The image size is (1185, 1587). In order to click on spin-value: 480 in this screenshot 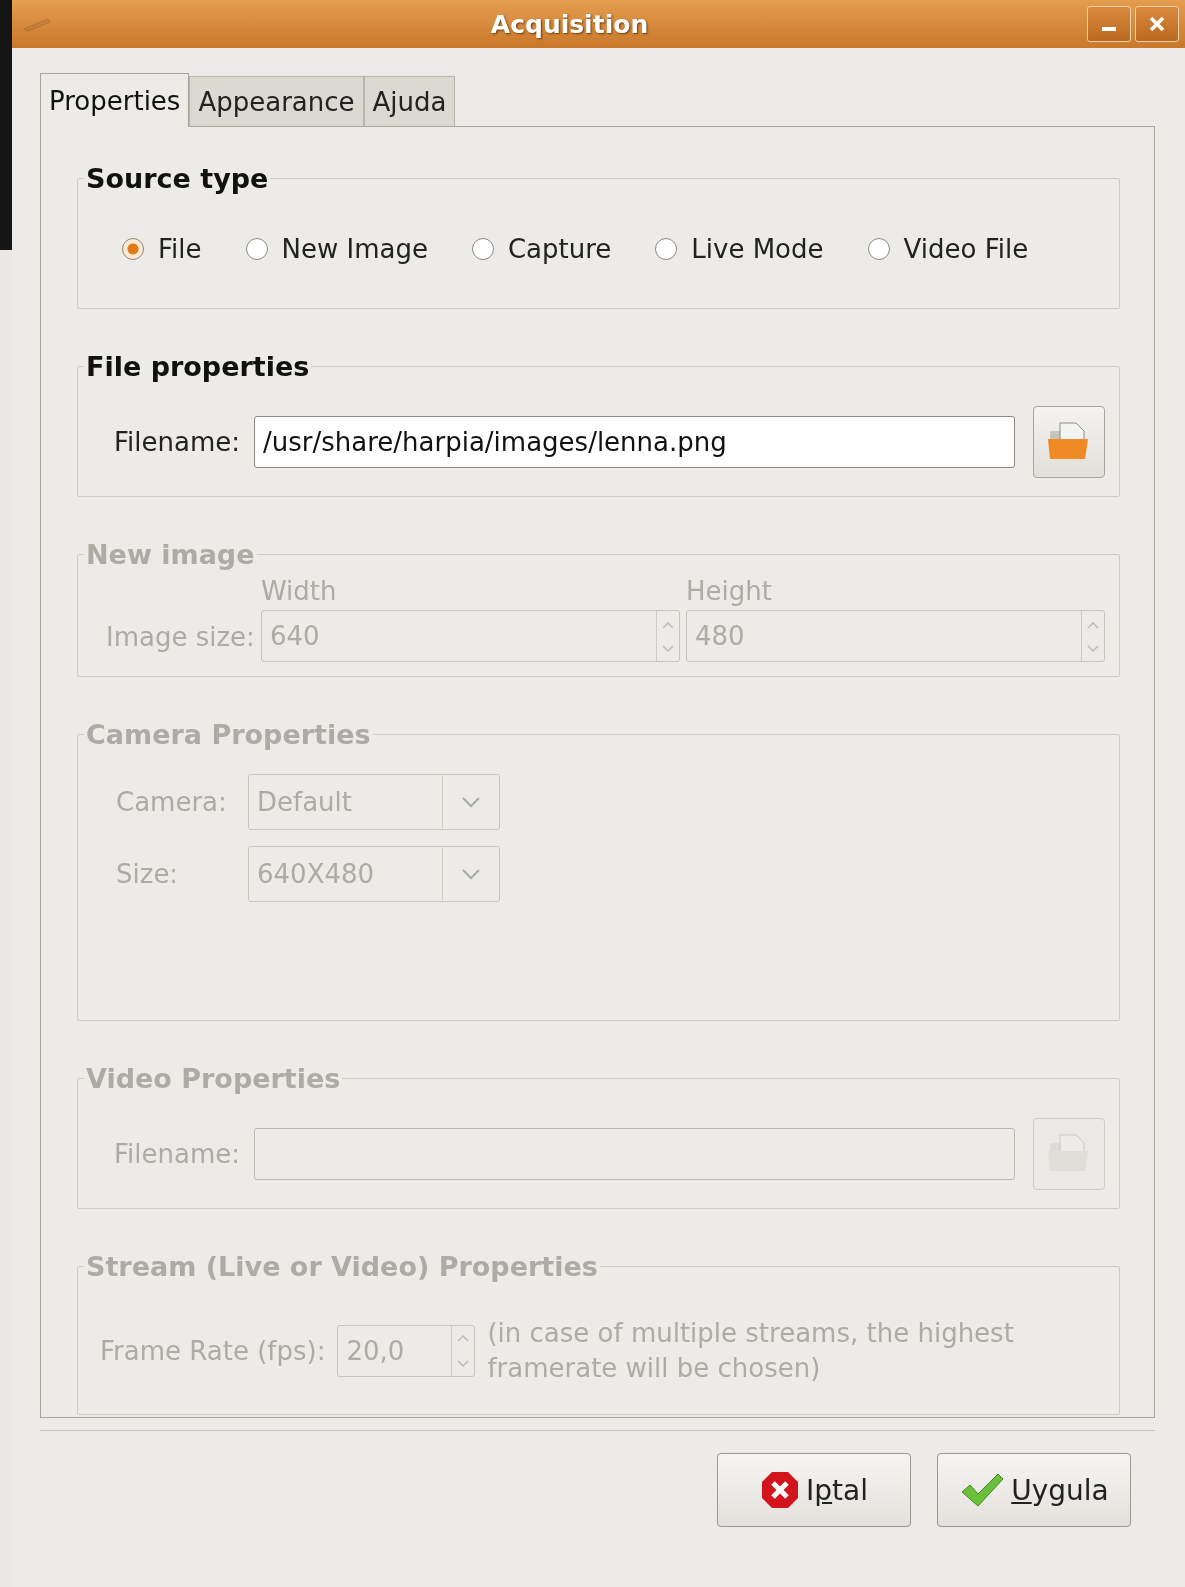, I will do `click(719, 636)`.